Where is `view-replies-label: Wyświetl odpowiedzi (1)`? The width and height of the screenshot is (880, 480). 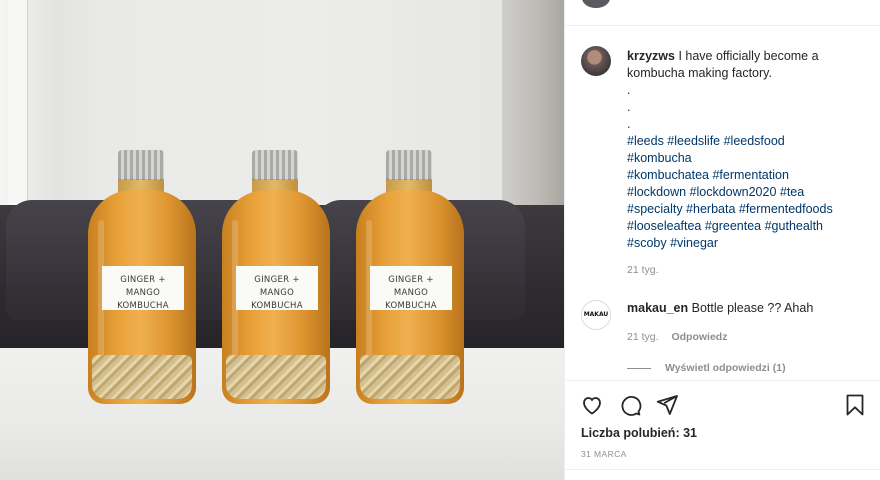 view-replies-label: Wyświetl odpowiedzi (1) is located at coordinates (725, 368).